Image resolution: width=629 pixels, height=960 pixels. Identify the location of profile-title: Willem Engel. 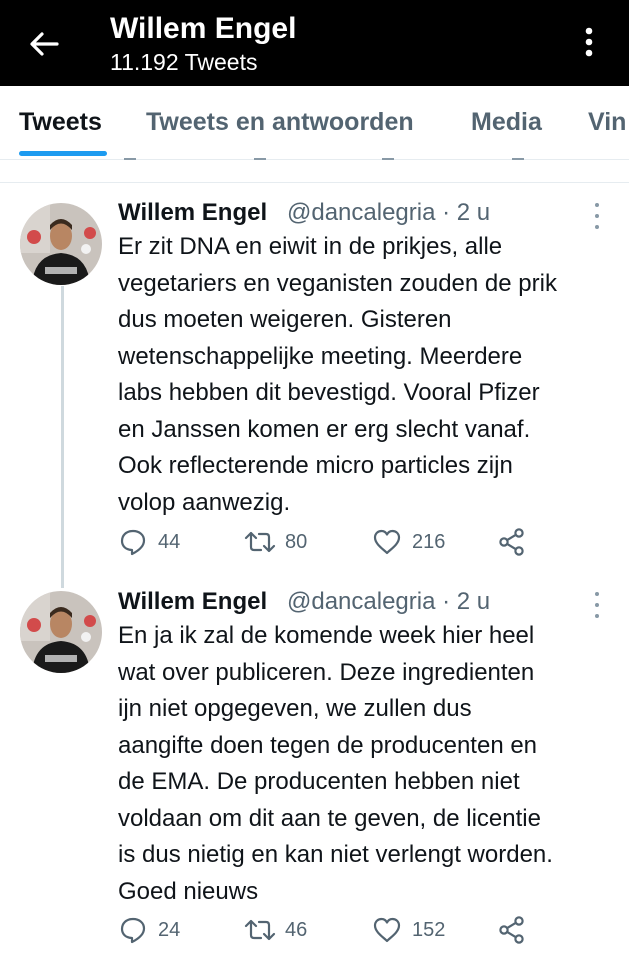
(203, 28).